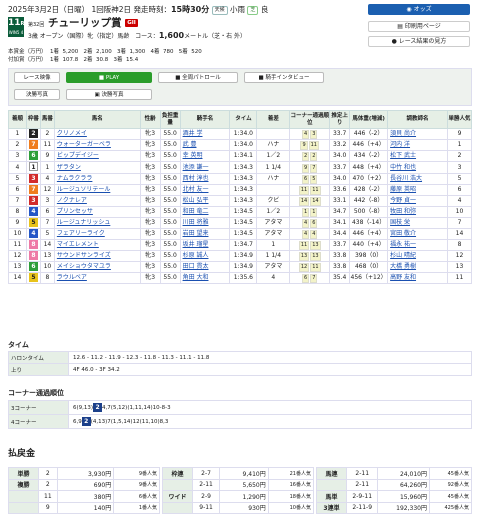  What do you see at coordinates (85, 484) in the screenshot?
I see `payout-amount: 690円` at bounding box center [85, 484].